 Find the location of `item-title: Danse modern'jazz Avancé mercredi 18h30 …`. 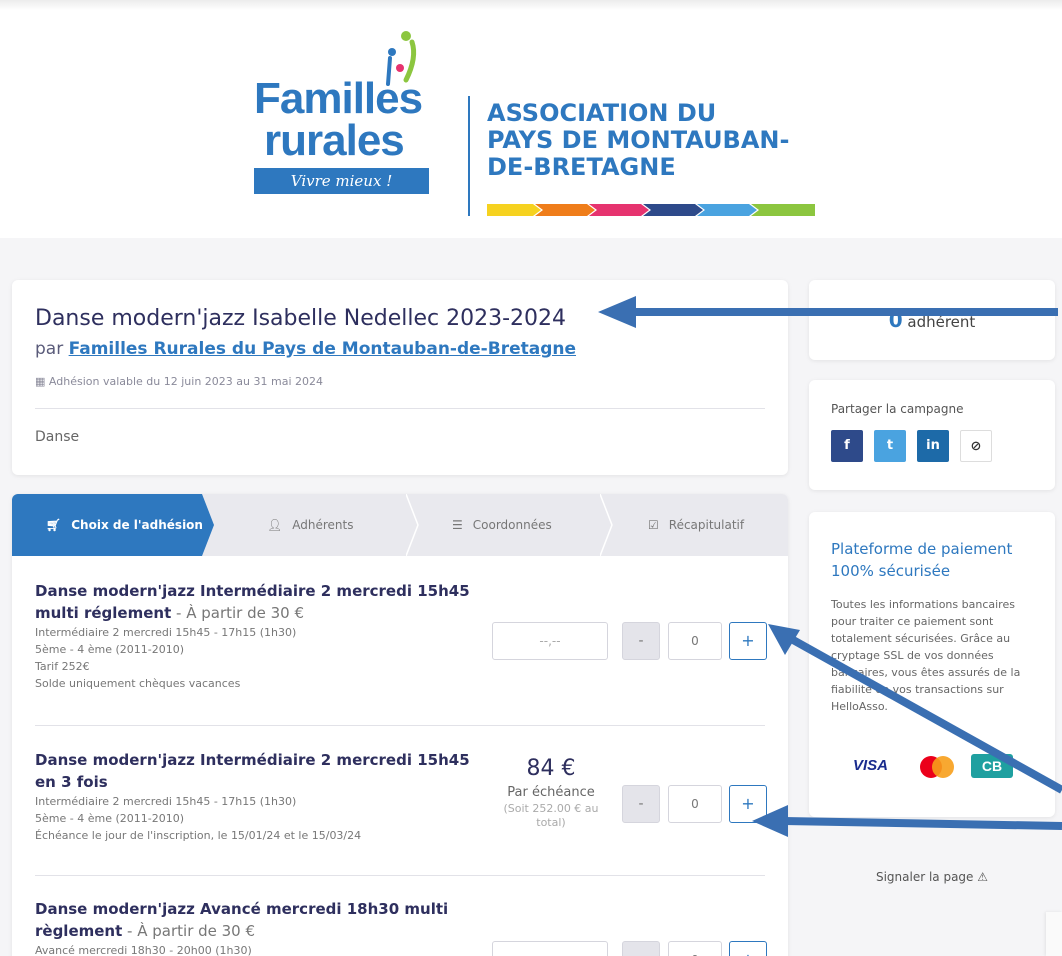

item-title: Danse modern'jazz Avancé mercredi 18h30 … is located at coordinates (260, 920).